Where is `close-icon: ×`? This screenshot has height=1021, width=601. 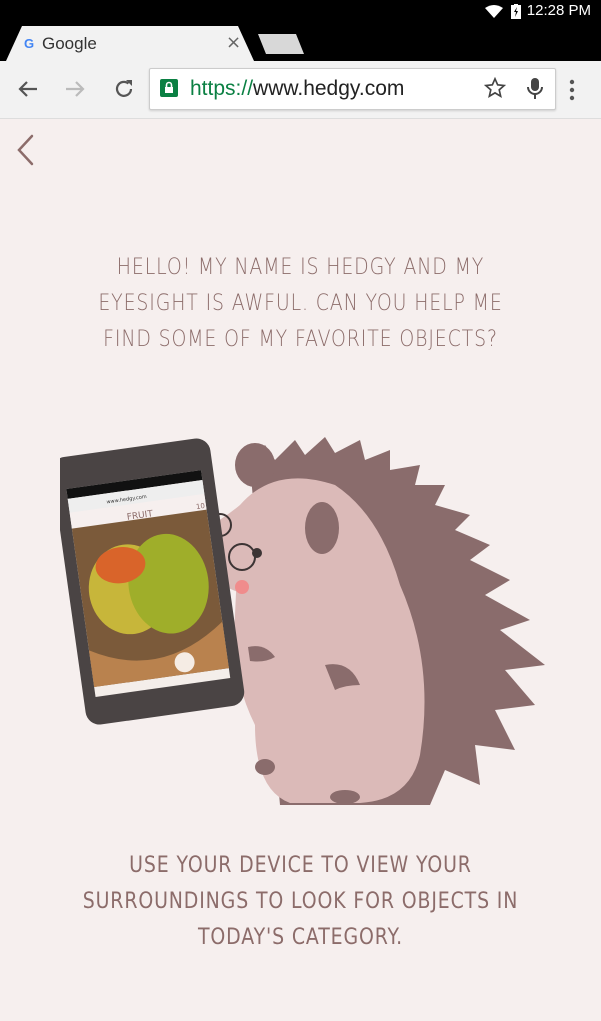
close-icon: × is located at coordinates (233, 42).